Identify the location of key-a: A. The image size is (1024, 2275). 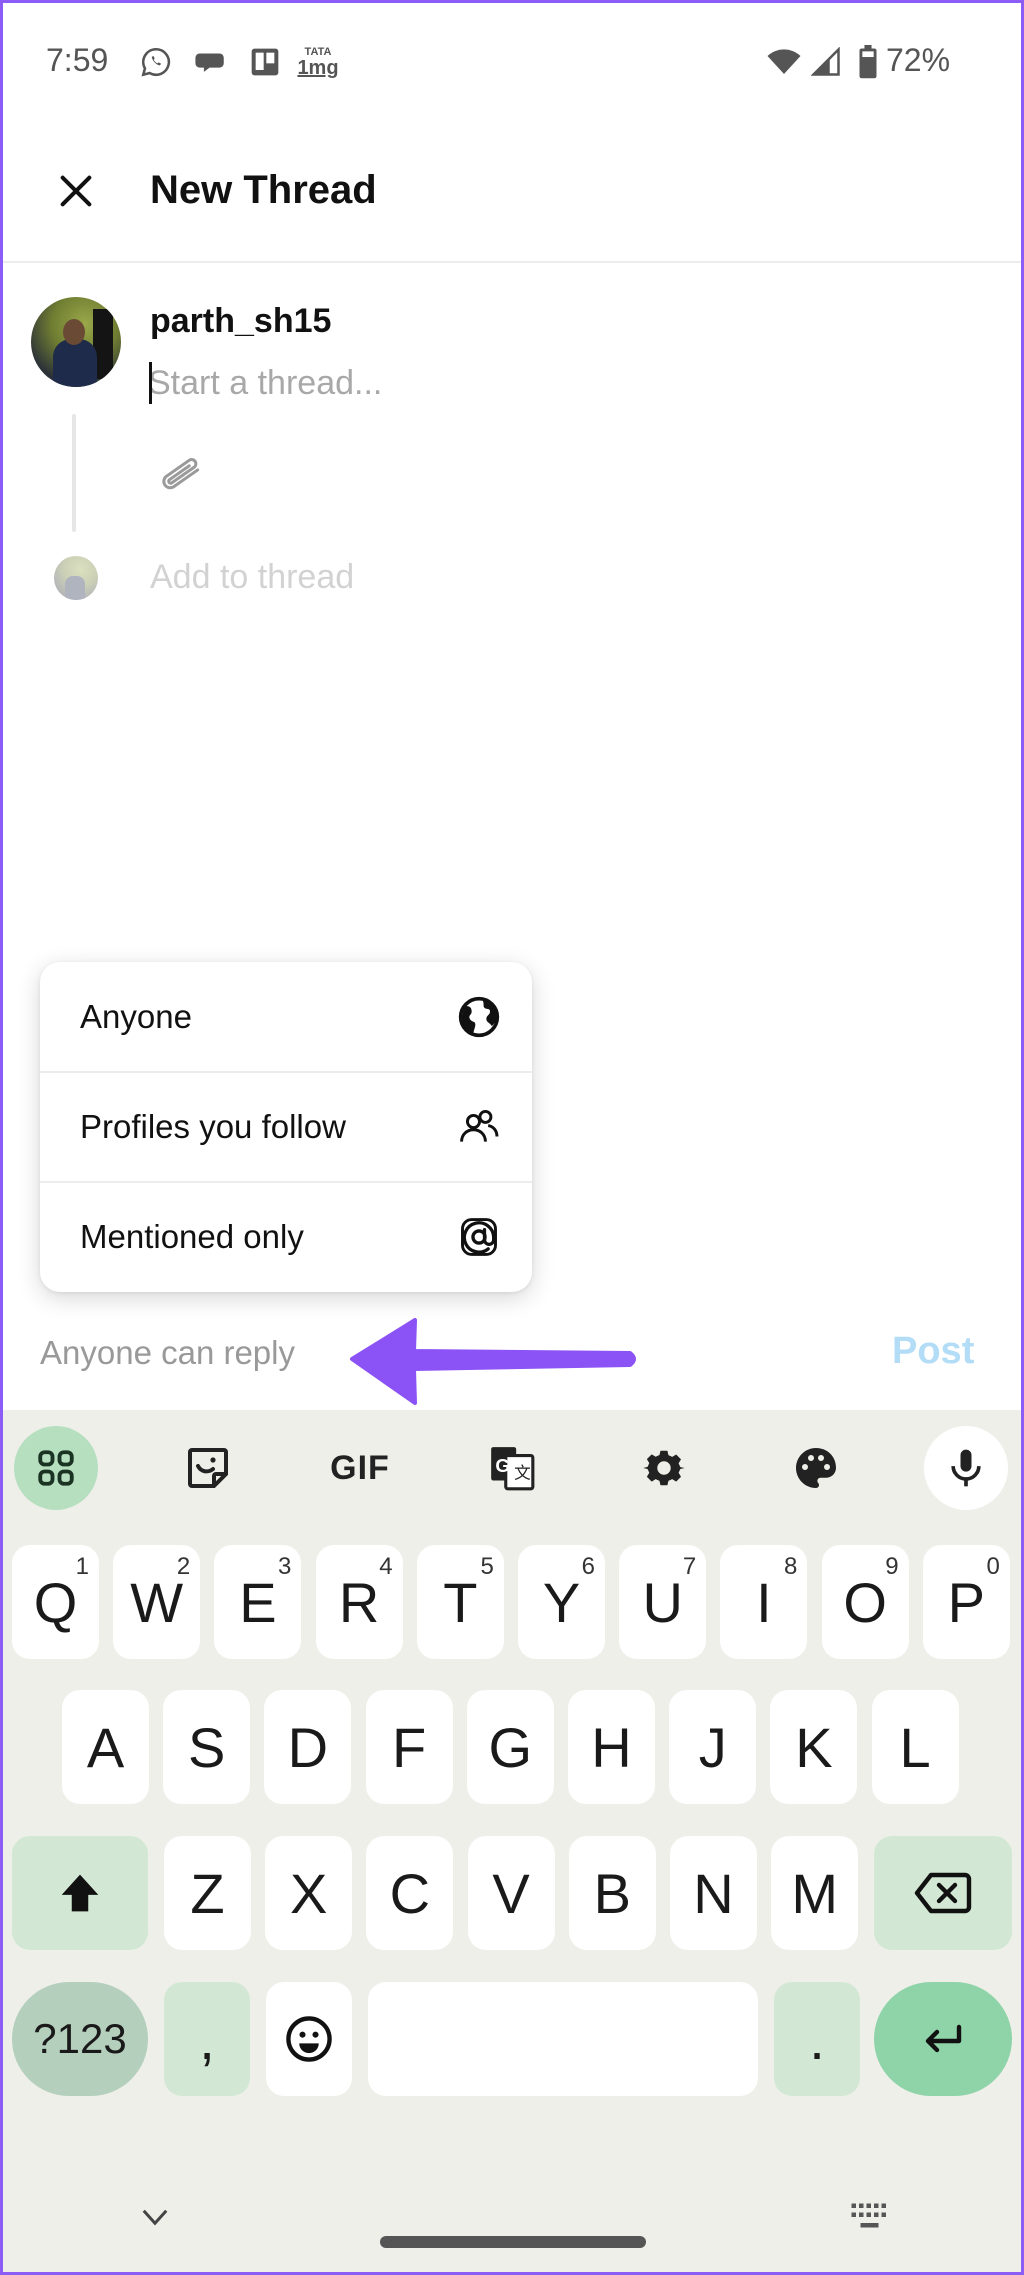
(105, 1747).